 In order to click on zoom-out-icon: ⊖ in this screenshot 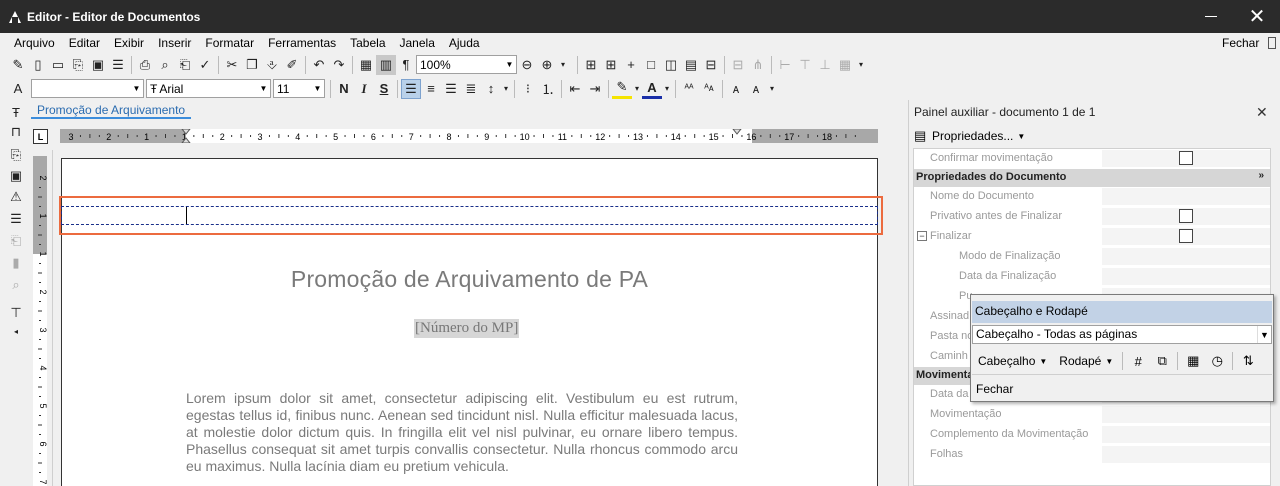, I will do `click(527, 65)`.